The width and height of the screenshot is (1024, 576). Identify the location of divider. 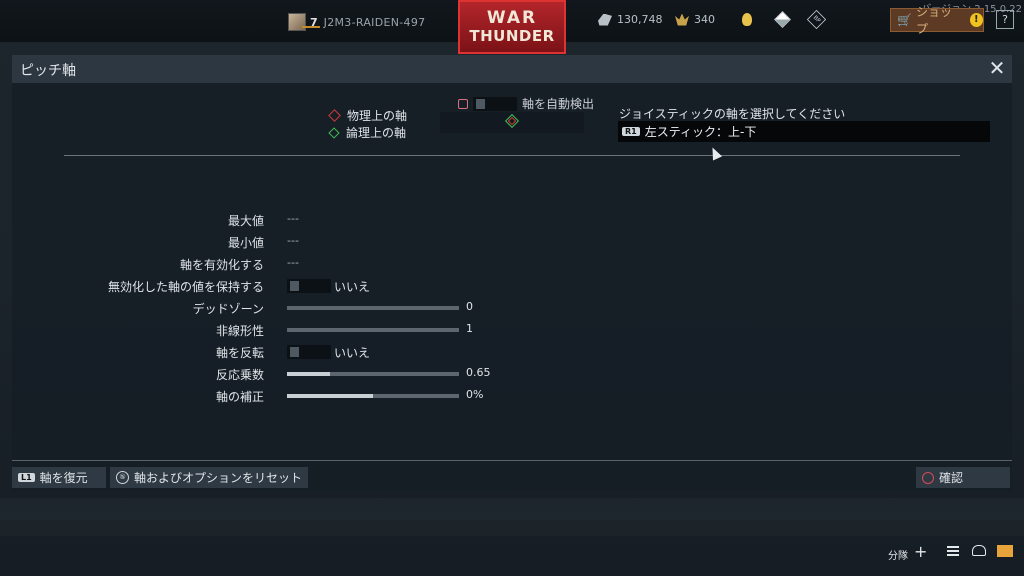
(512, 155).